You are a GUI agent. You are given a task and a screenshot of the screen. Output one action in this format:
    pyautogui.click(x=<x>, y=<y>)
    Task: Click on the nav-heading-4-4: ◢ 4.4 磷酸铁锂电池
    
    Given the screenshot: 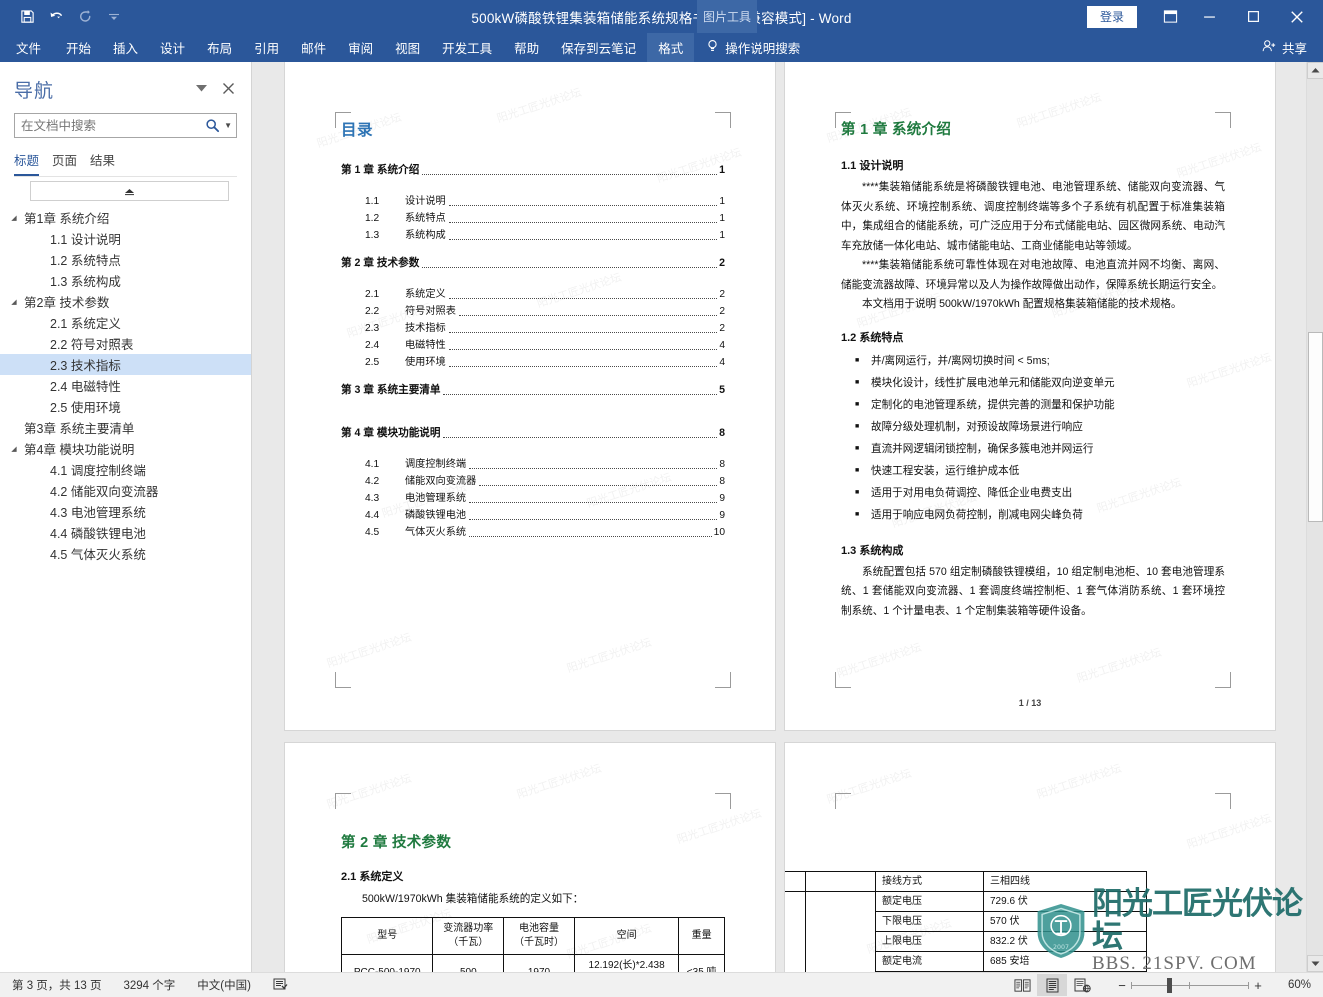 What is the action you would take?
    pyautogui.click(x=125, y=532)
    